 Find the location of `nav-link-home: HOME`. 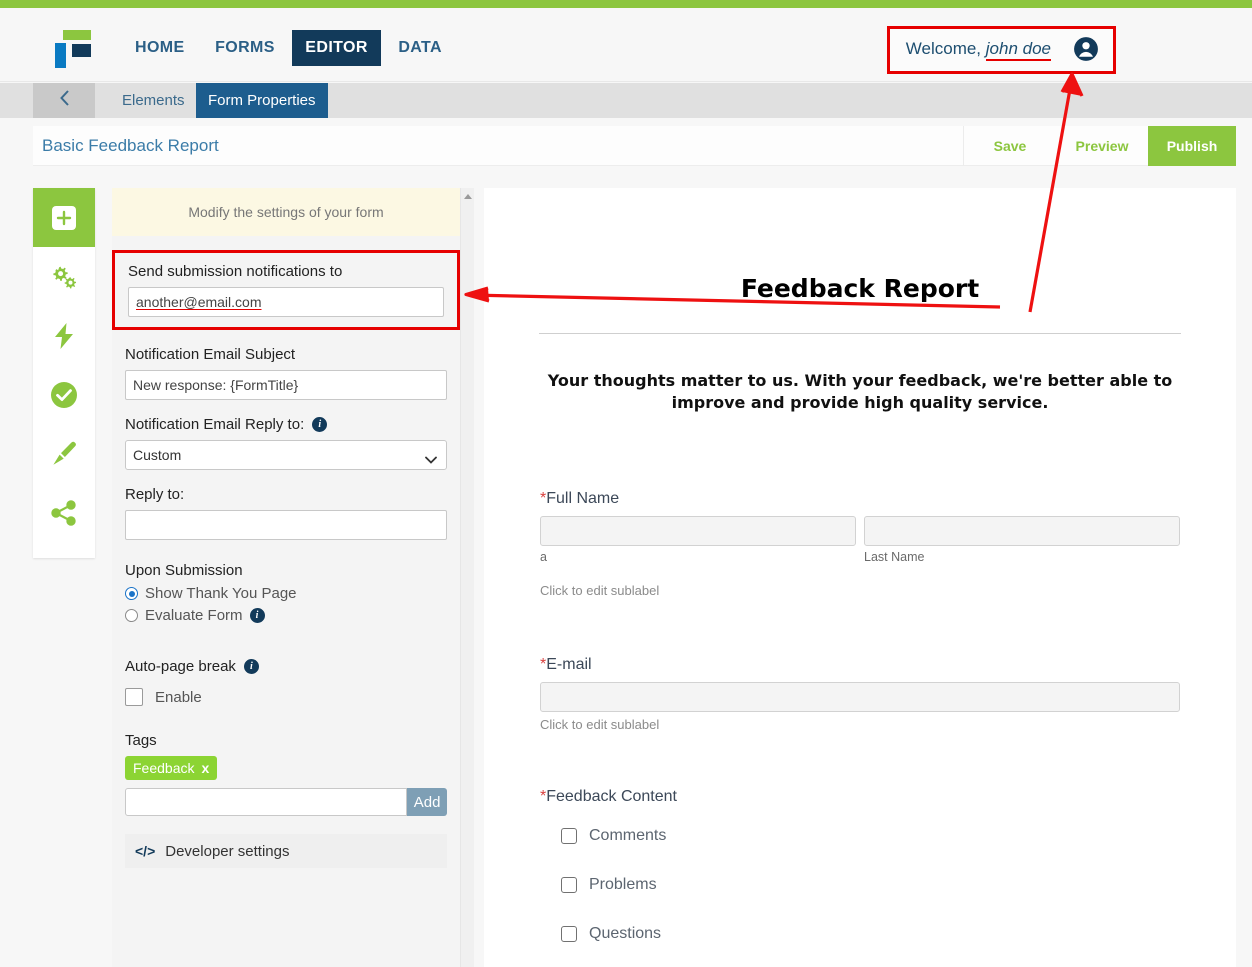

nav-link-home: HOME is located at coordinates (160, 48).